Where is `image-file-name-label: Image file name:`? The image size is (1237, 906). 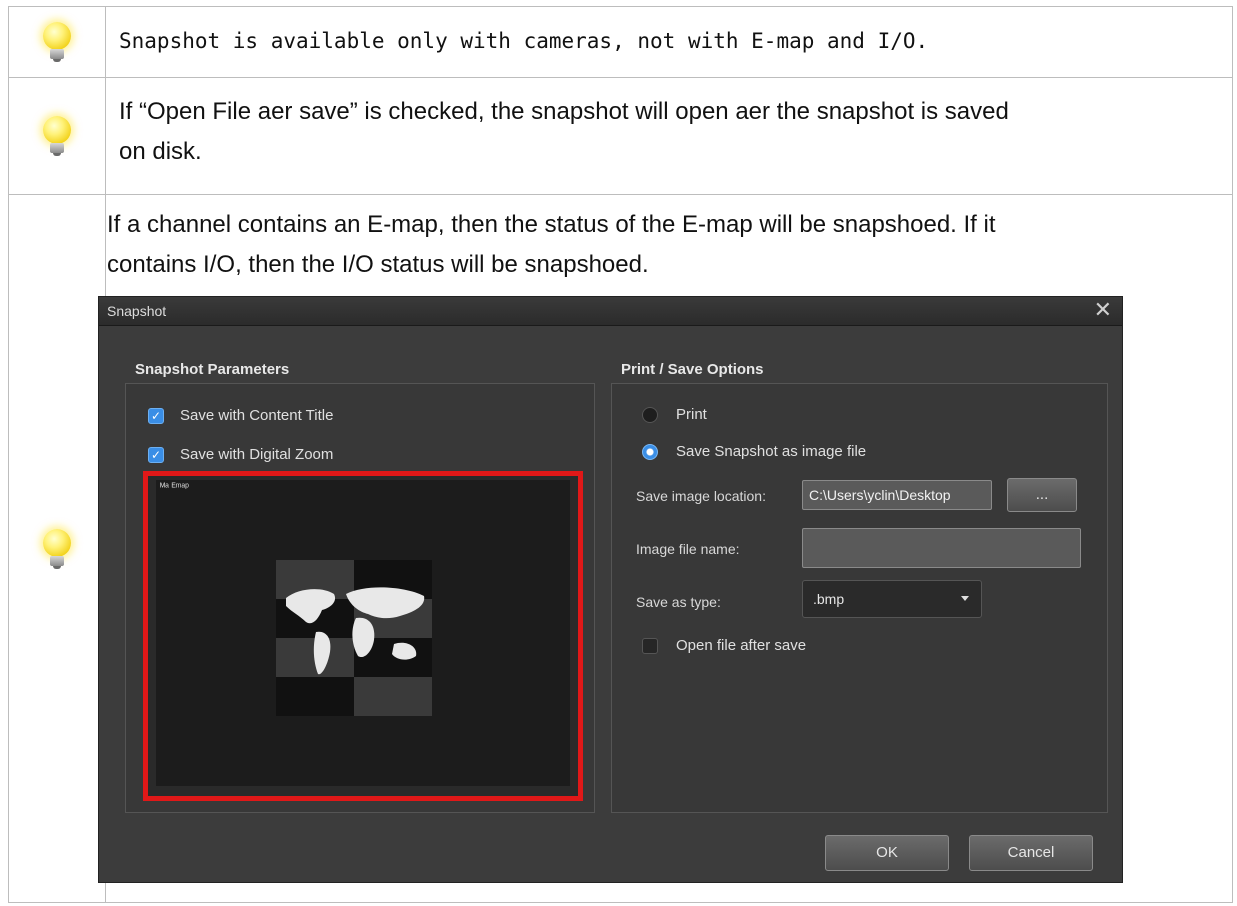
image-file-name-label: Image file name: is located at coordinates (688, 549).